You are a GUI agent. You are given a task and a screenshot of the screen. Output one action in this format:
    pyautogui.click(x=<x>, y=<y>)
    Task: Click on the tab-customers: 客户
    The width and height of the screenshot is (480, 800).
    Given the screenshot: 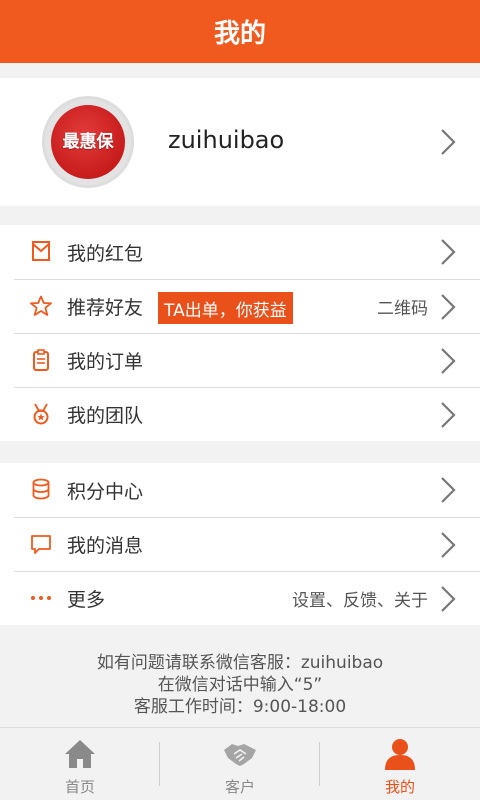 What is the action you would take?
    pyautogui.click(x=240, y=764)
    